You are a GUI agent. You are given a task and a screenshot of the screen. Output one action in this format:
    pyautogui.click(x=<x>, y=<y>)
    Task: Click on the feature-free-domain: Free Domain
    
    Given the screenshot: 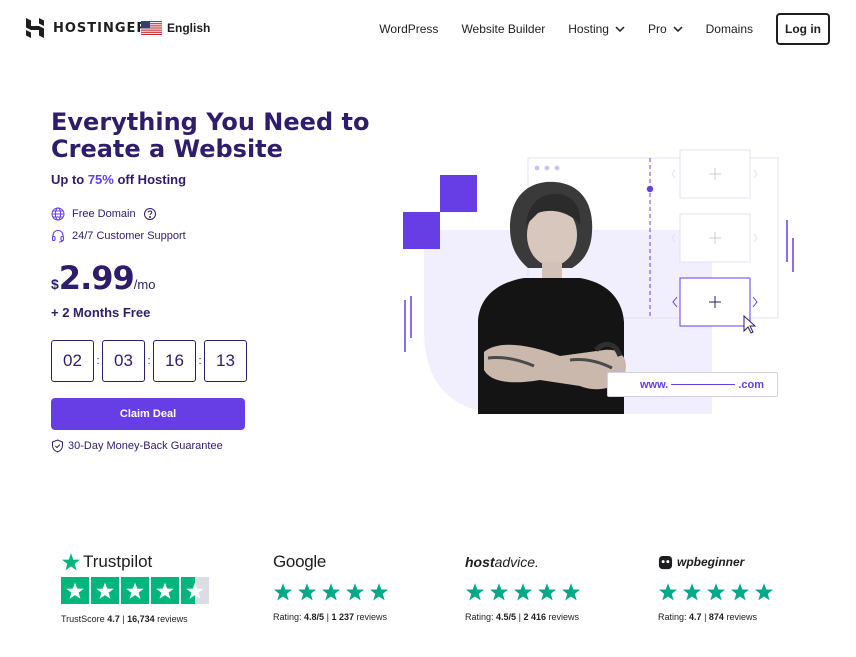 What is the action you would take?
    pyautogui.click(x=104, y=214)
    